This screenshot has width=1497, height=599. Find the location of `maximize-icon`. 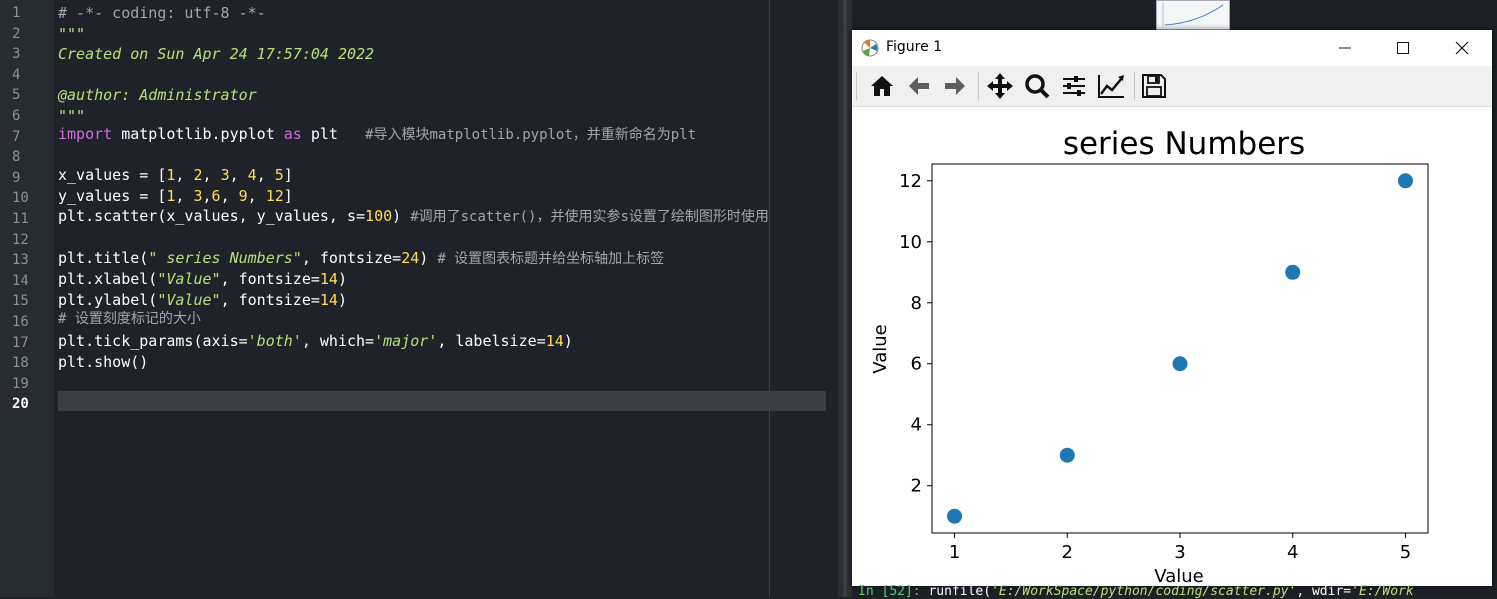

maximize-icon is located at coordinates (1403, 48).